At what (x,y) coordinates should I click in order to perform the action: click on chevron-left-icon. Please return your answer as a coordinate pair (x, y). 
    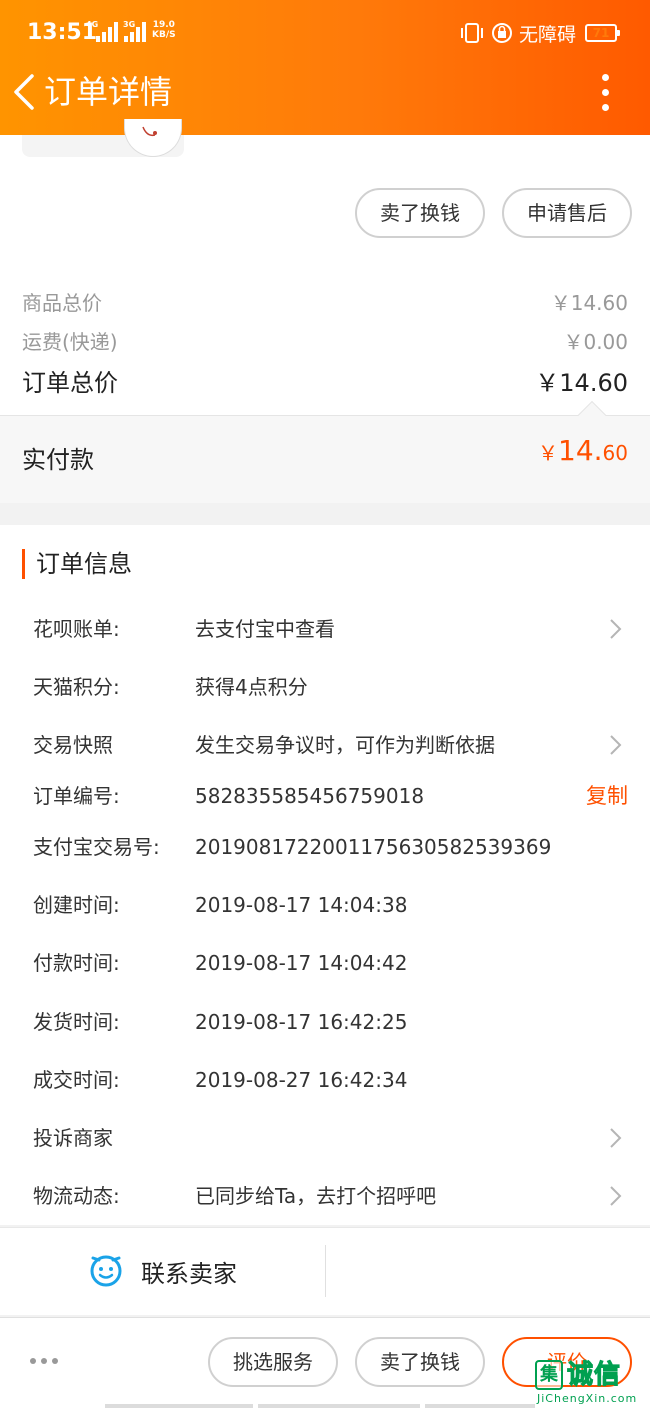
    Looking at the image, I should click on (24, 92).